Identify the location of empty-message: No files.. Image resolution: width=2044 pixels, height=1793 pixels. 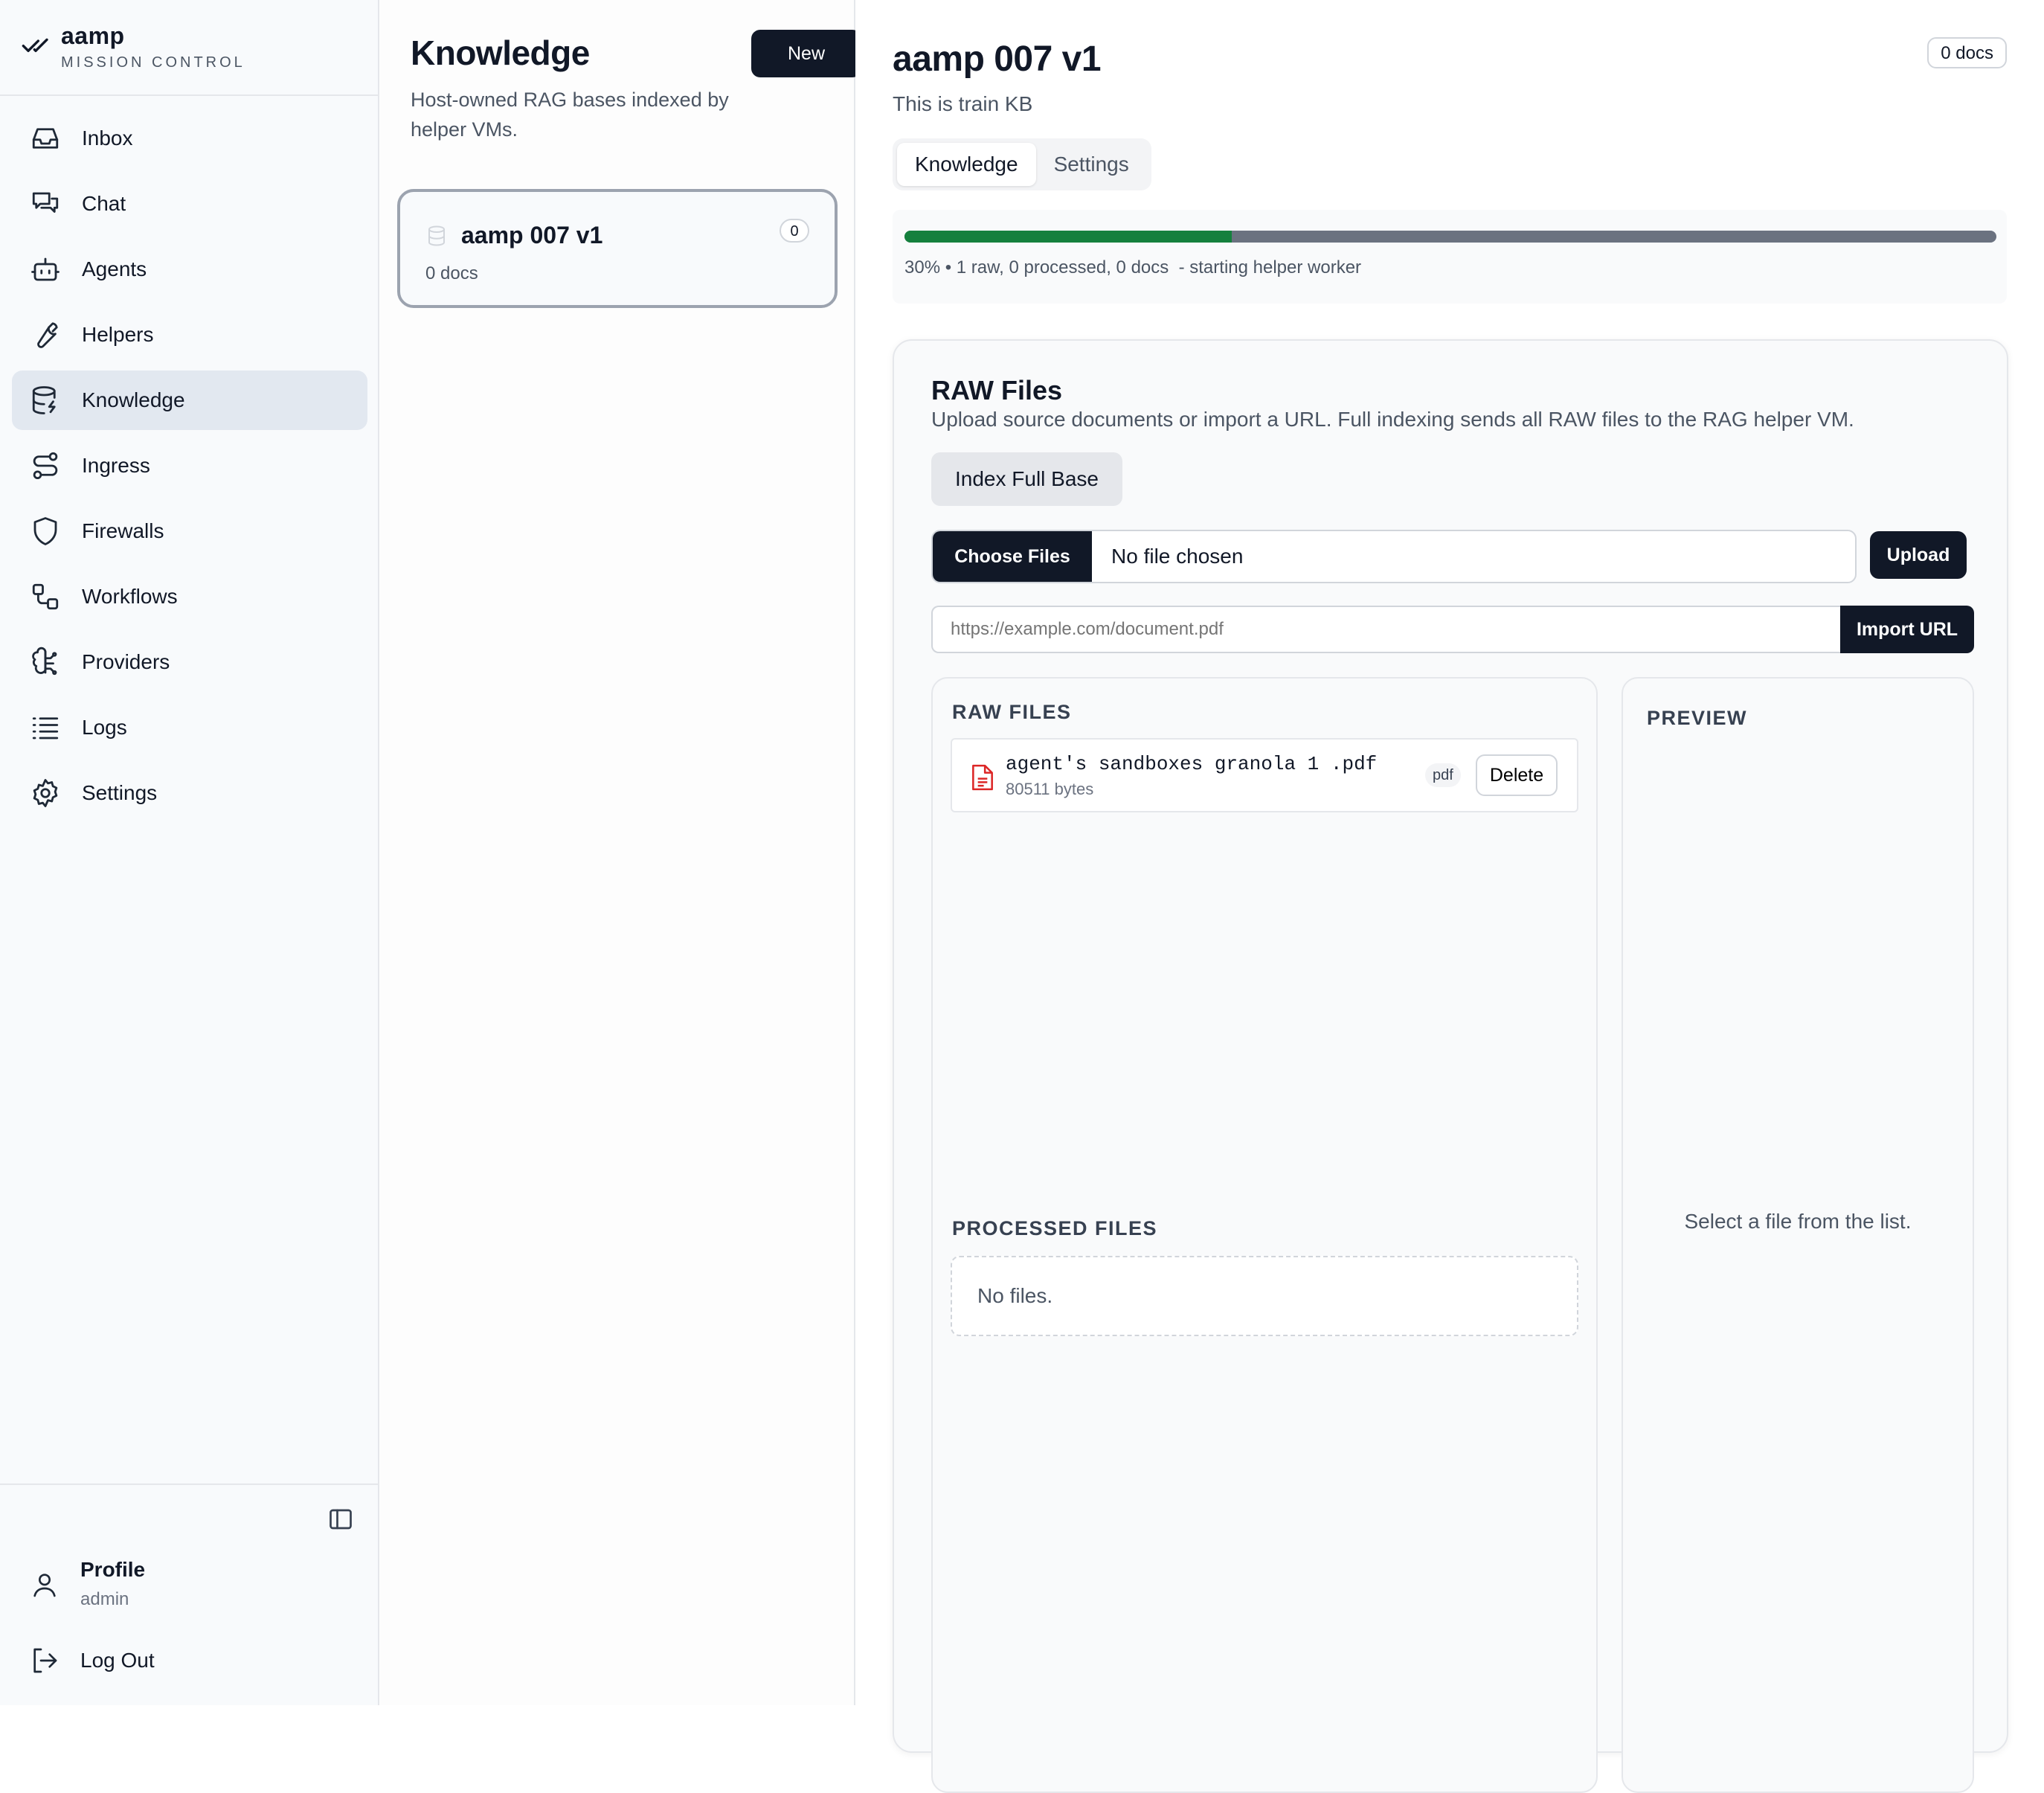
(1015, 1295).